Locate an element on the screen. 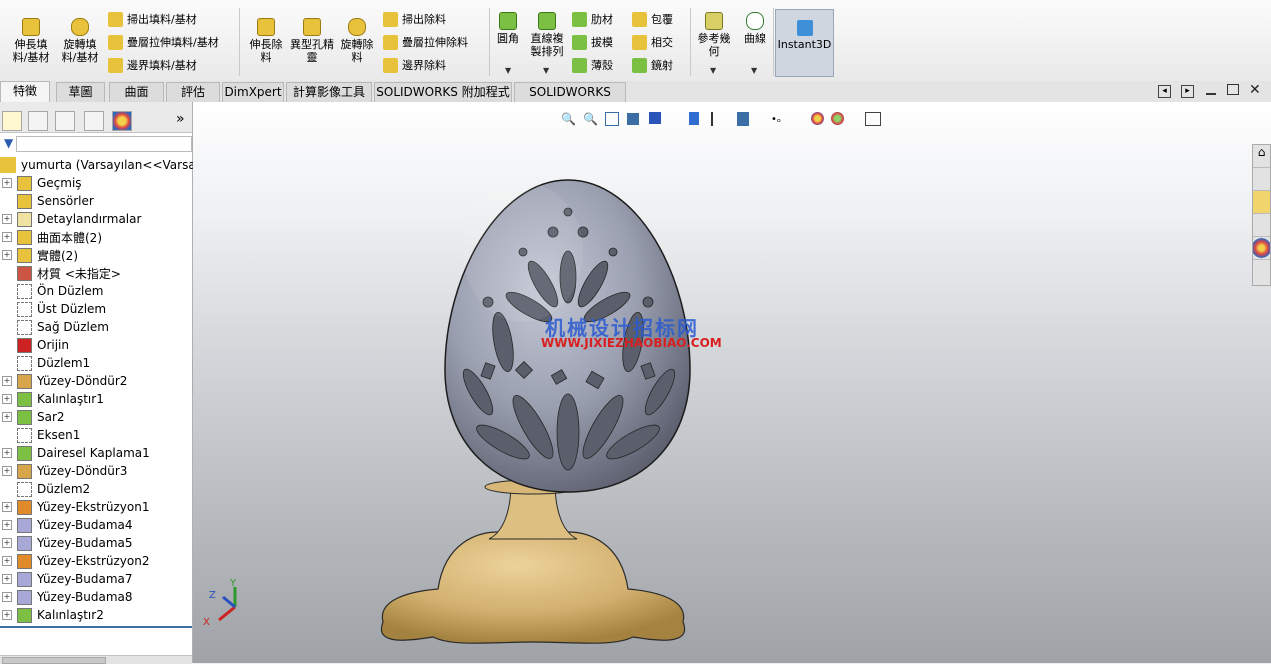 The image size is (1271, 664). close-icon: ✕ is located at coordinates (1255, 90).